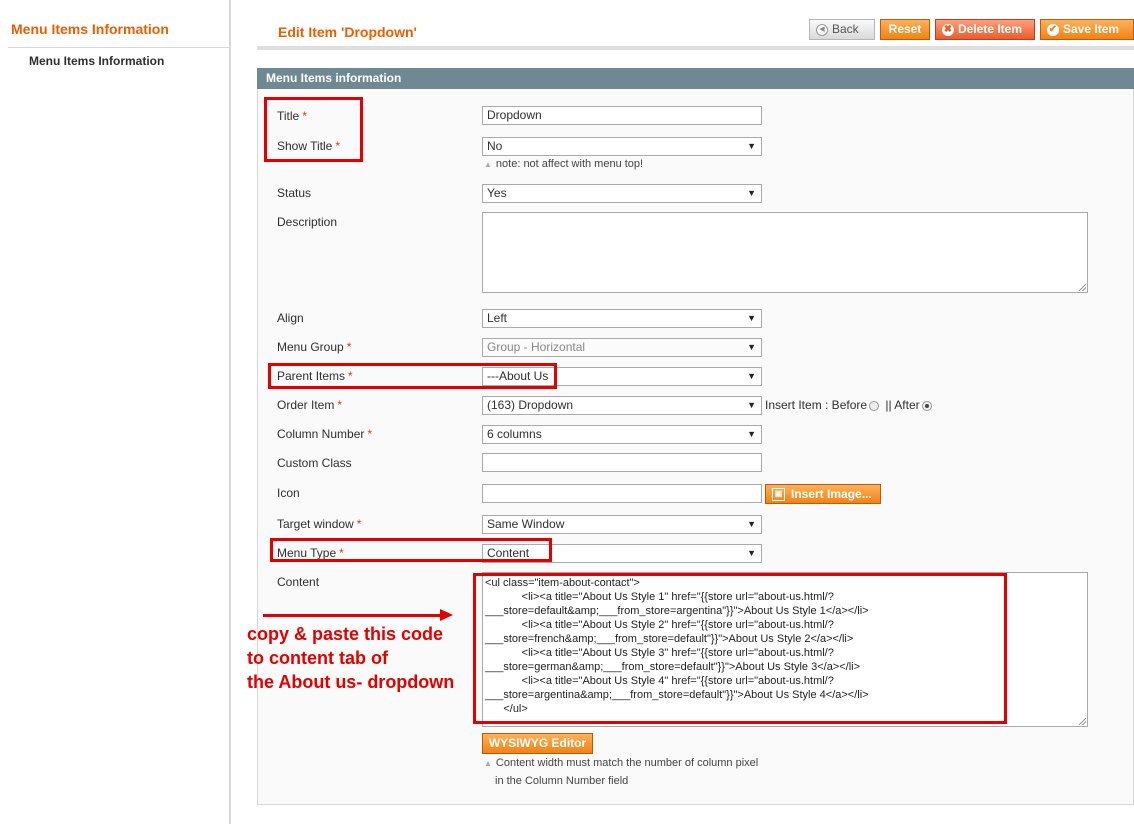 Image resolution: width=1134 pixels, height=824 pixels. I want to click on column-number-select: 6 columns ▼, so click(622, 434).